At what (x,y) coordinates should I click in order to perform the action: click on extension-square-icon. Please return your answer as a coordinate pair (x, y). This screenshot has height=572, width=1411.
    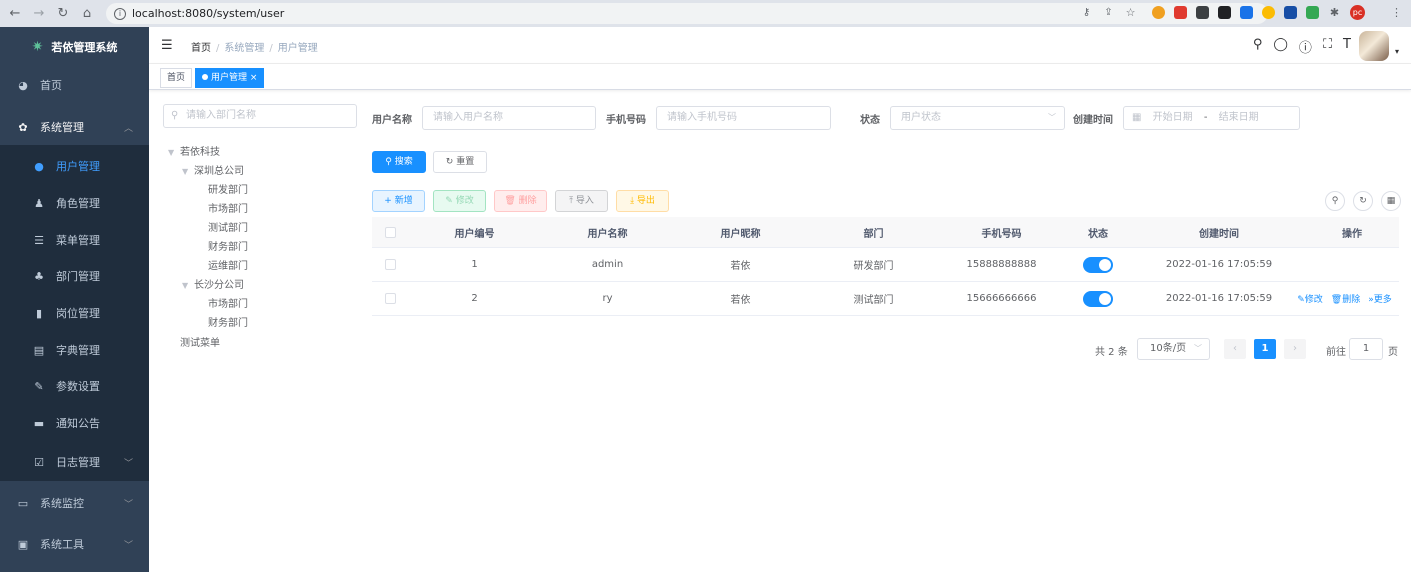
    Looking at the image, I should click on (1290, 12).